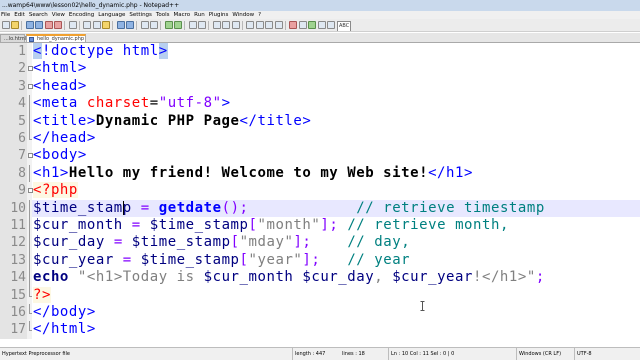 The height and width of the screenshot is (360, 640). What do you see at coordinates (58, 15) in the screenshot?
I see `menu-view: View` at bounding box center [58, 15].